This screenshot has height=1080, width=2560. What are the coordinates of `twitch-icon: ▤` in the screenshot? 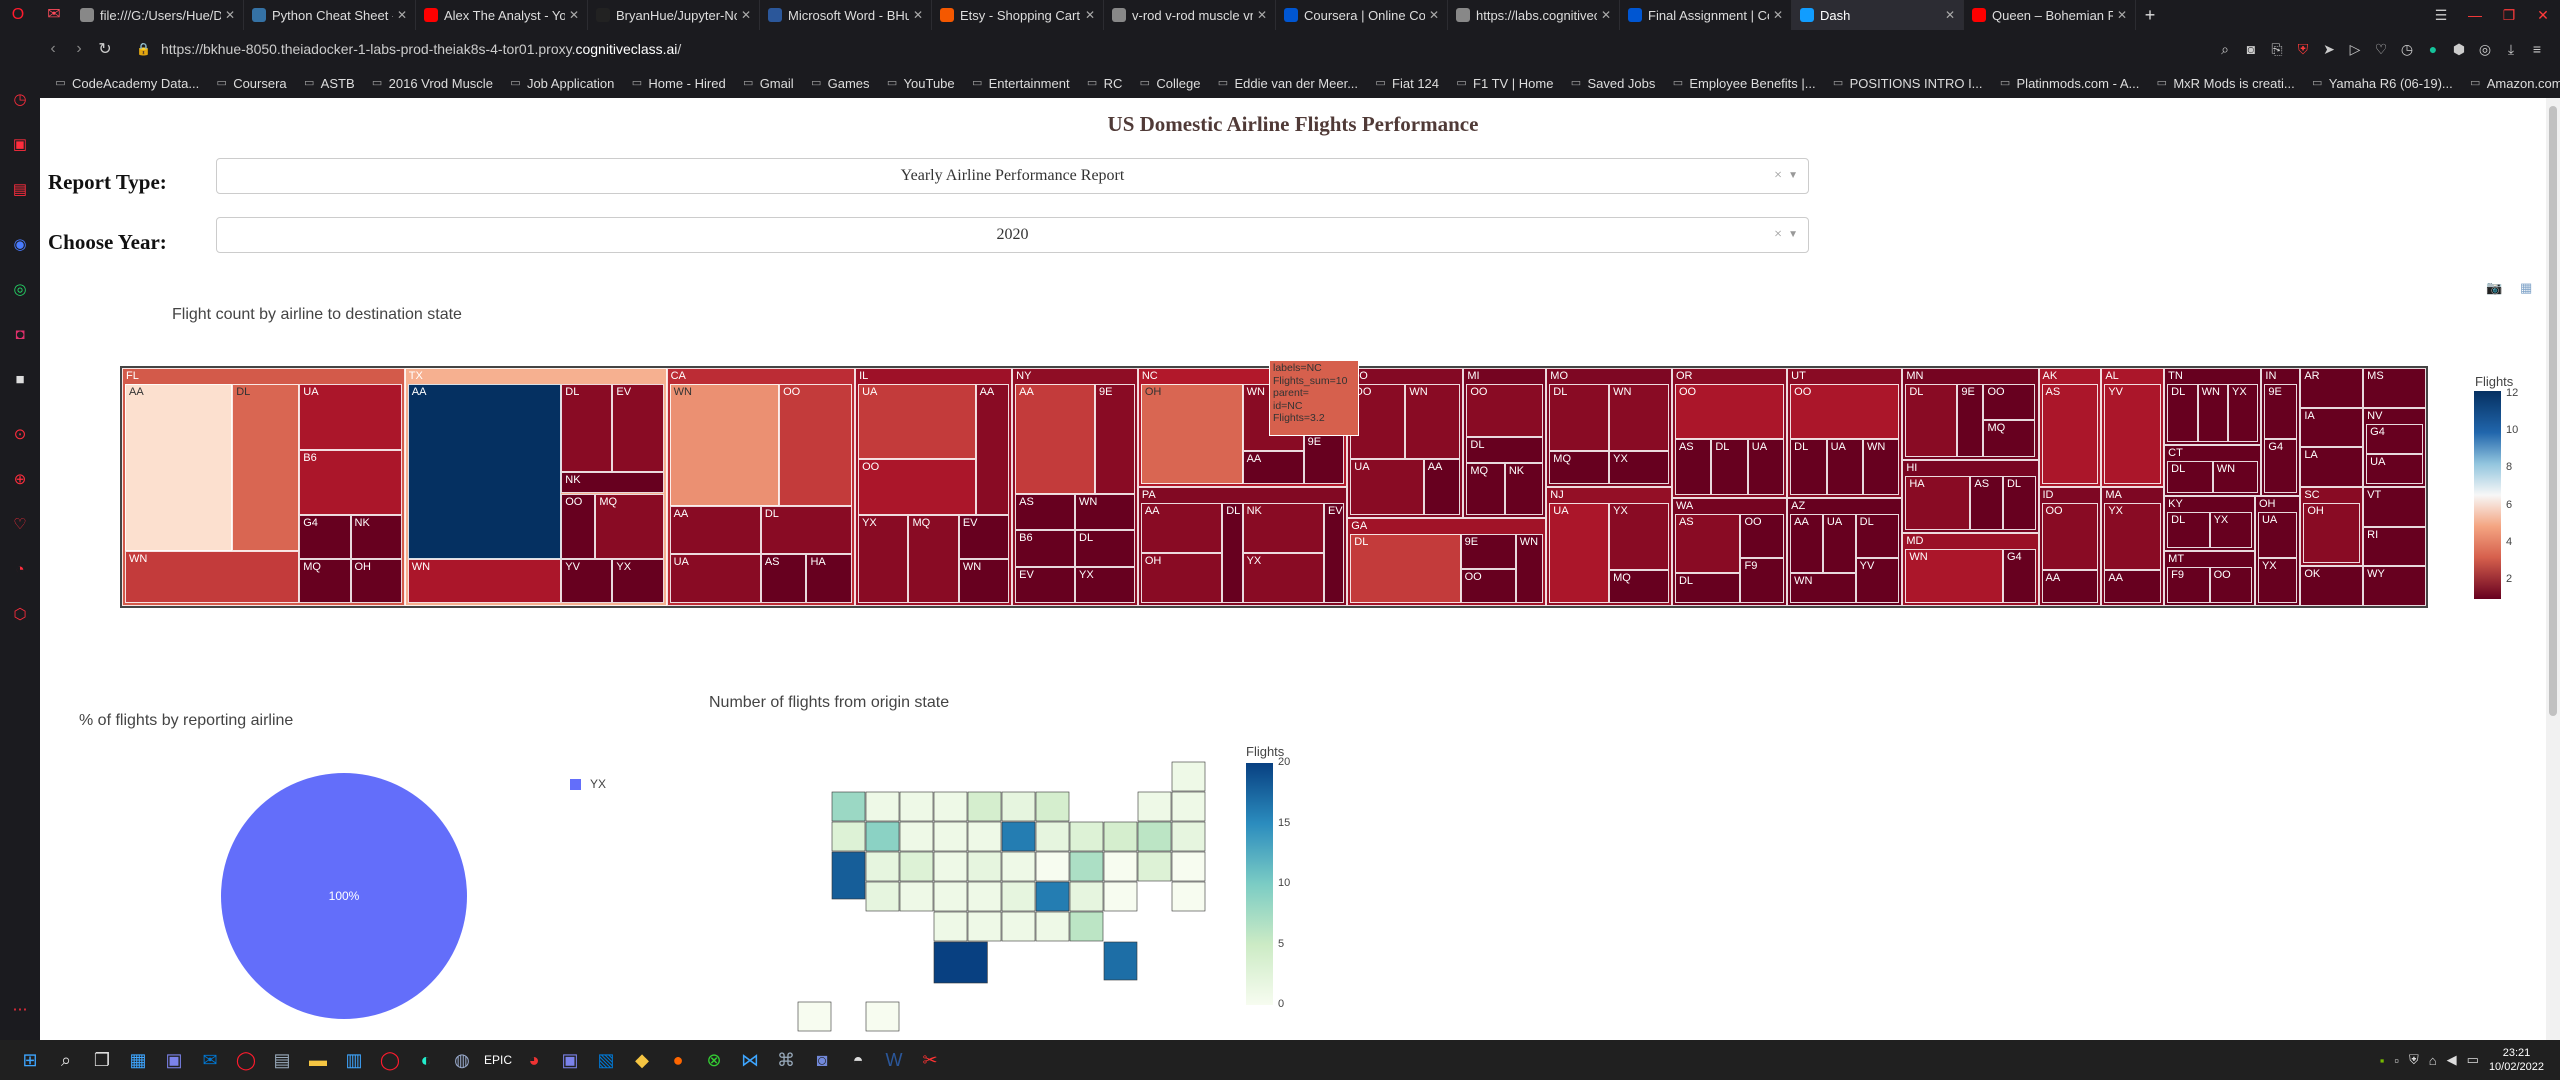 It's located at (20, 190).